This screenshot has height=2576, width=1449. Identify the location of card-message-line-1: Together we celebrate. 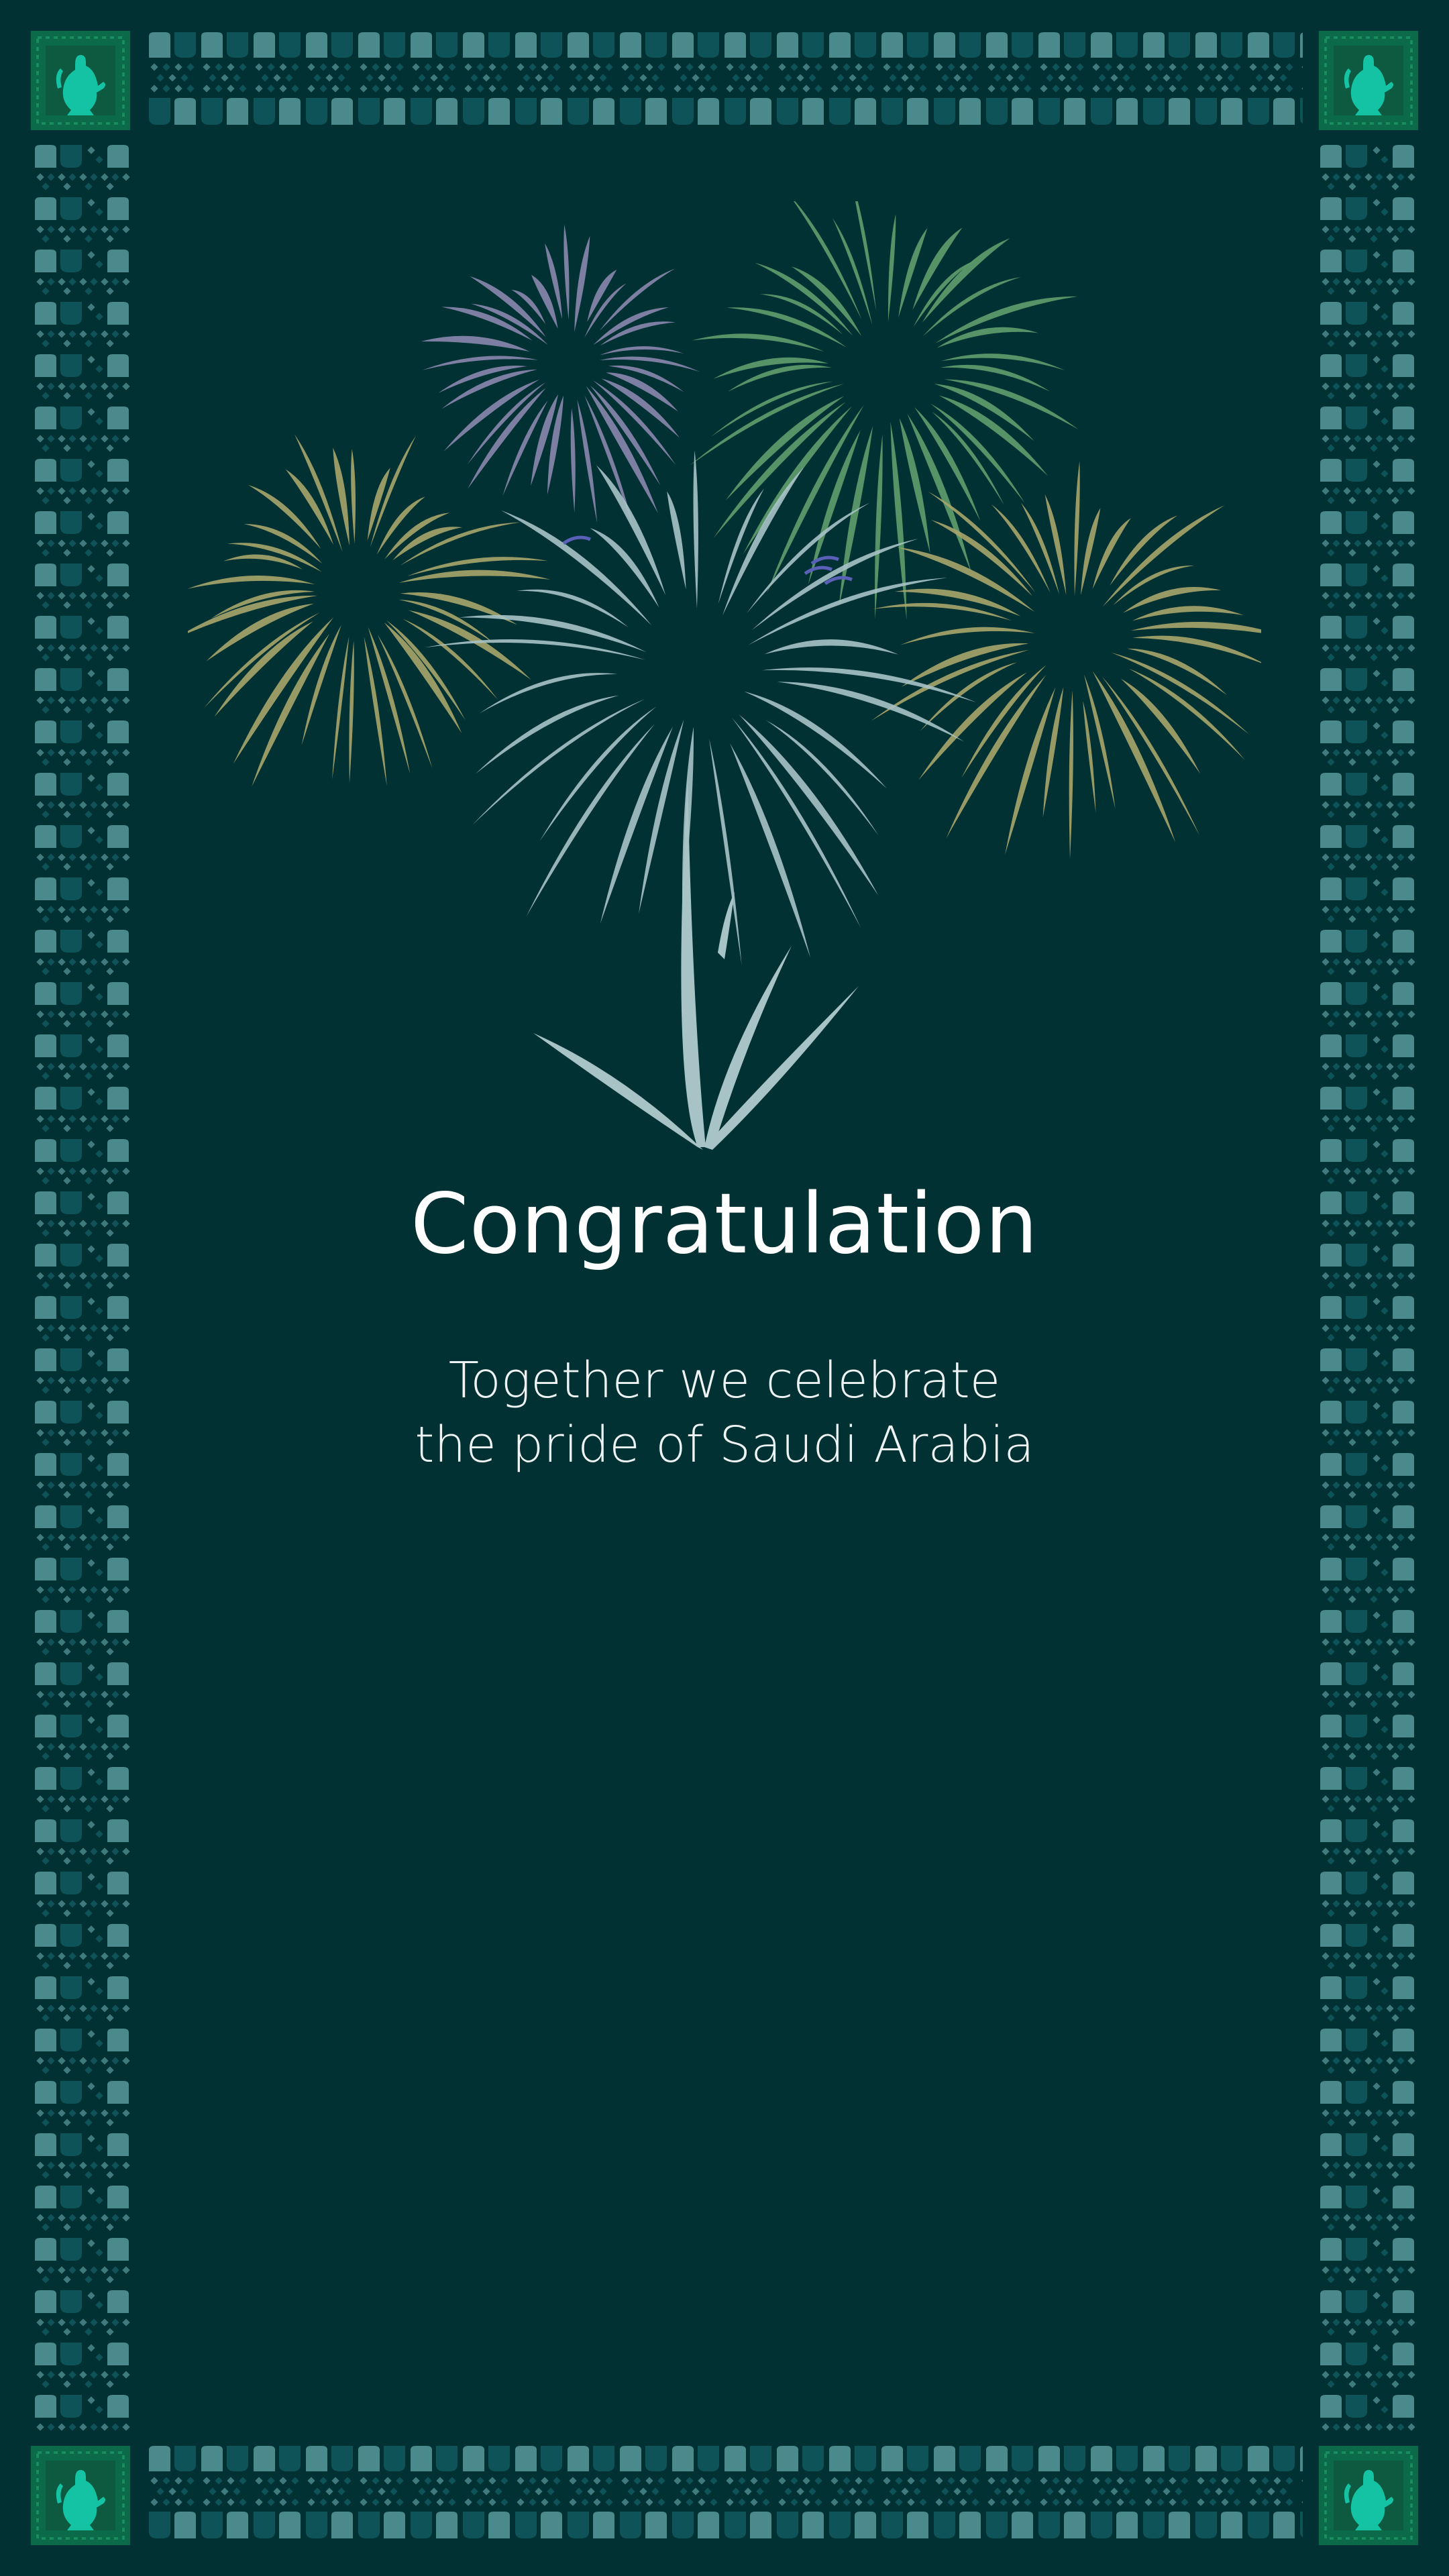
(724, 1380).